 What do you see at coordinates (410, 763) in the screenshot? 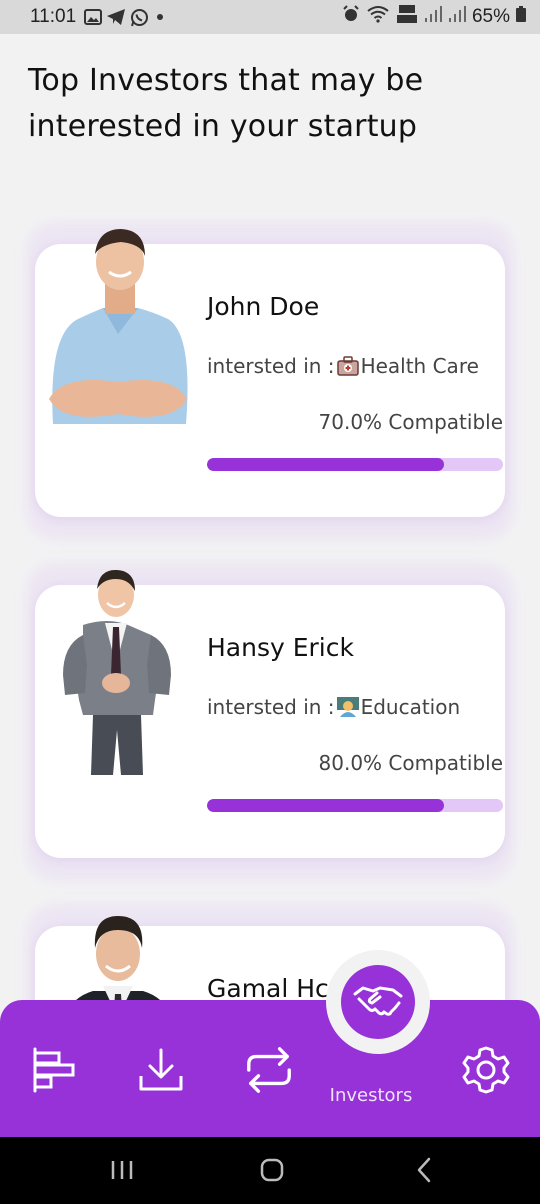
I see `compatibility-label: 80.0% Compatible` at bounding box center [410, 763].